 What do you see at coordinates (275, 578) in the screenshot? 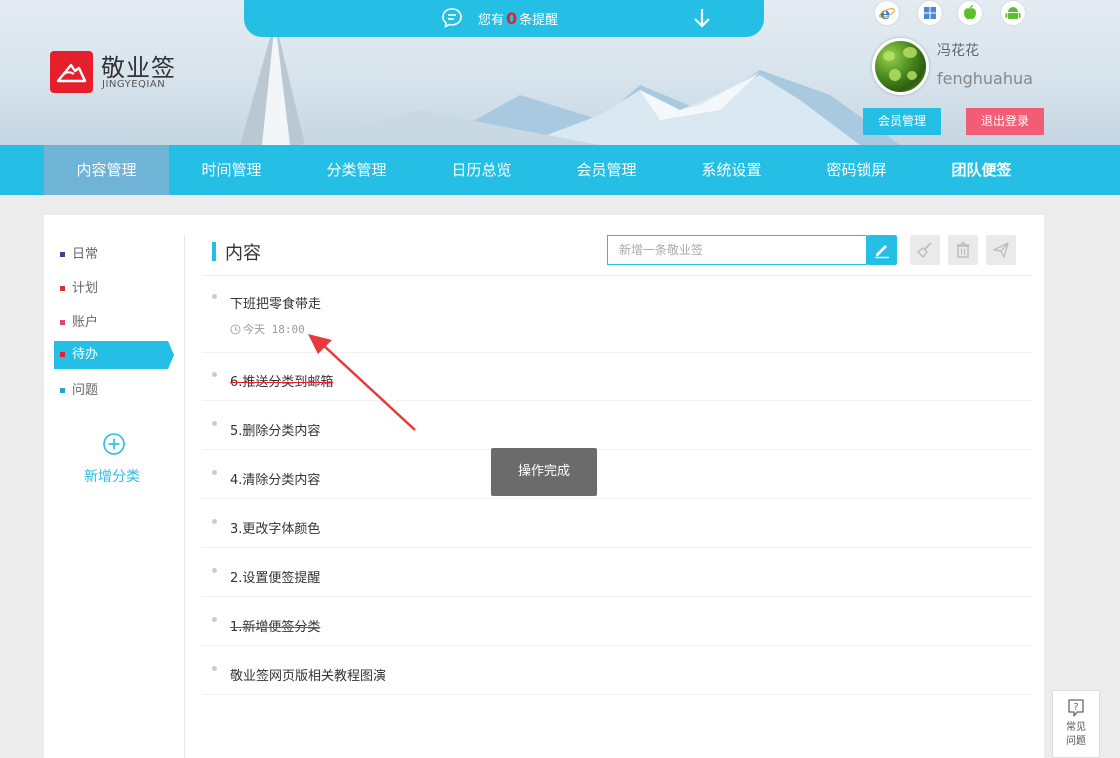
I see `note-text: 2.设置便签提醒` at bounding box center [275, 578].